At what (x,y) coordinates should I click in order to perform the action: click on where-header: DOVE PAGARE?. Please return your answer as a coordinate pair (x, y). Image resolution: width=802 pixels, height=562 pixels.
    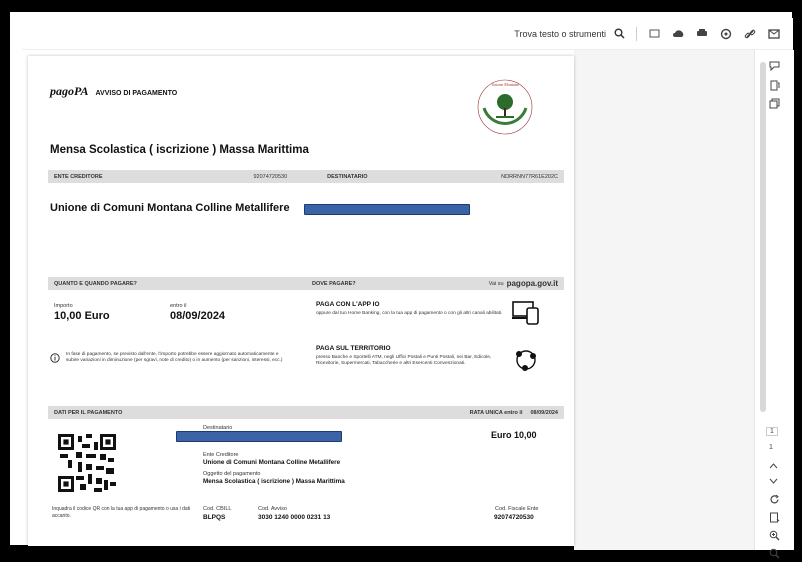
    Looking at the image, I should click on (334, 283).